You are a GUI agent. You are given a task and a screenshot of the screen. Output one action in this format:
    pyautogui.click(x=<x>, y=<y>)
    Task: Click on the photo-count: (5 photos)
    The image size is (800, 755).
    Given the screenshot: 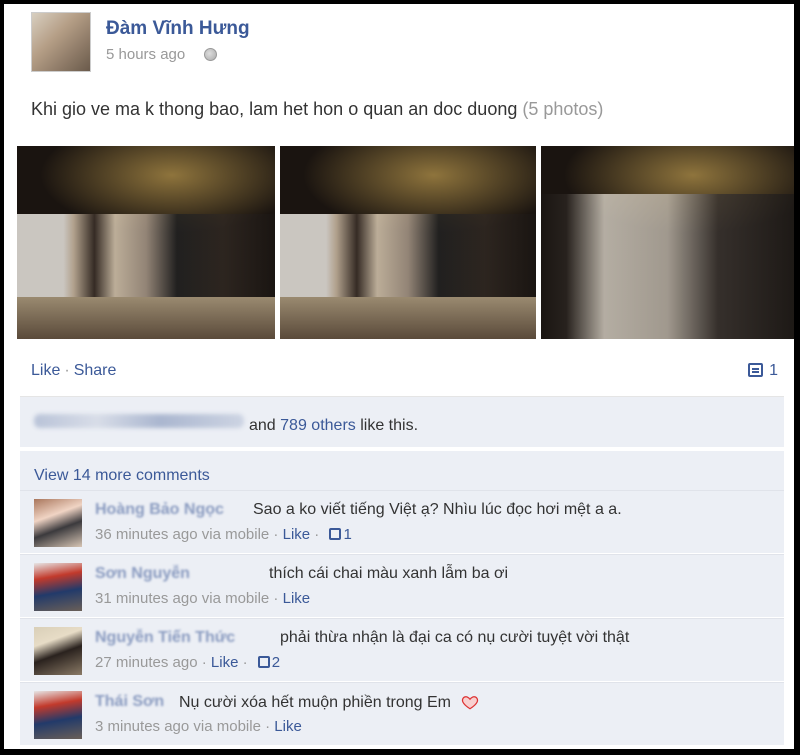 What is the action you would take?
    pyautogui.click(x=562, y=109)
    